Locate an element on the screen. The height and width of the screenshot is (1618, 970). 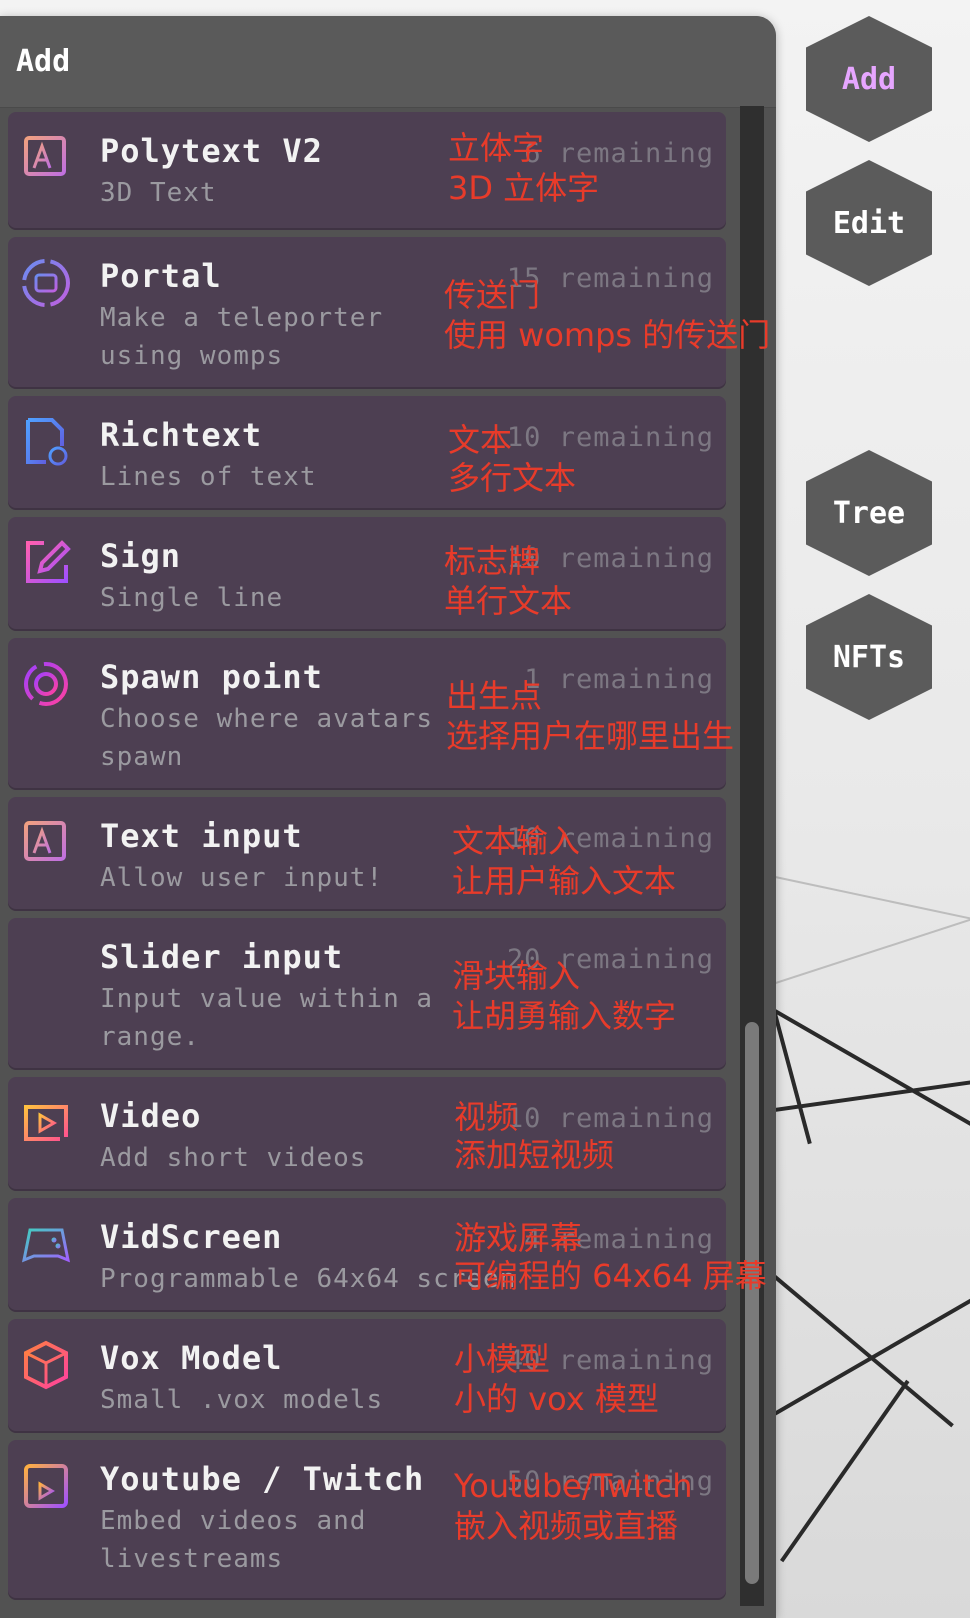
annotation-cn-desc: 选择用户在哪里出生 is located at coordinates (590, 736).